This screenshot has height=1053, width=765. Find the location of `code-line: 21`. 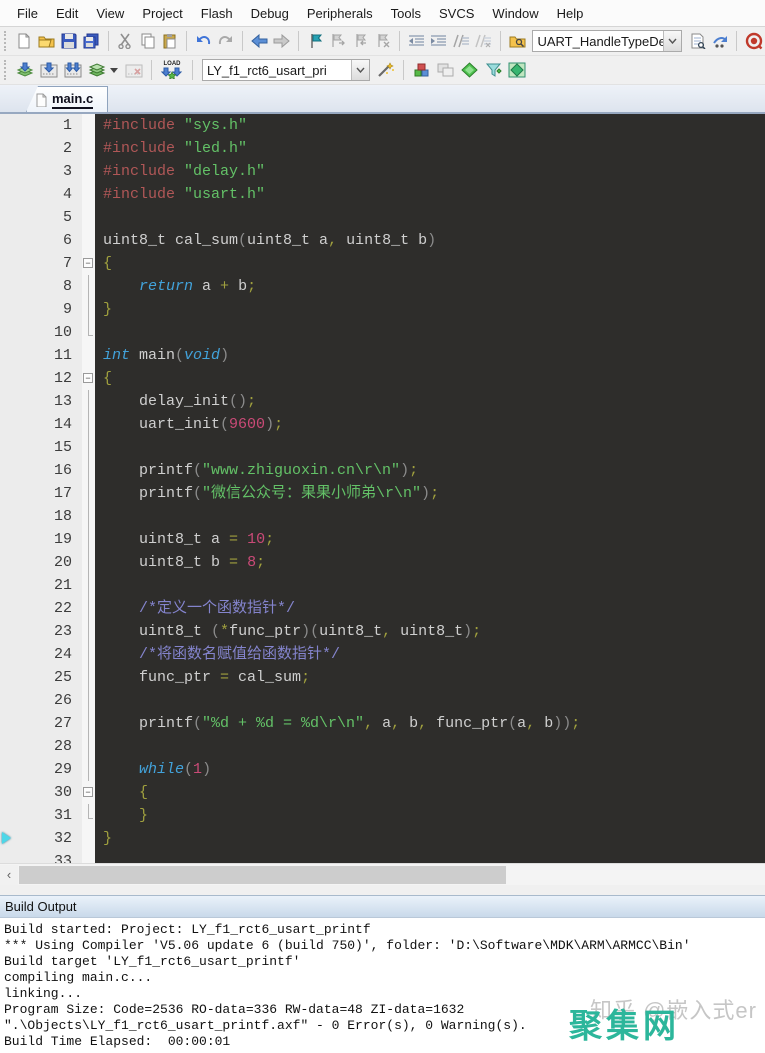

code-line: 21 is located at coordinates (382, 585).